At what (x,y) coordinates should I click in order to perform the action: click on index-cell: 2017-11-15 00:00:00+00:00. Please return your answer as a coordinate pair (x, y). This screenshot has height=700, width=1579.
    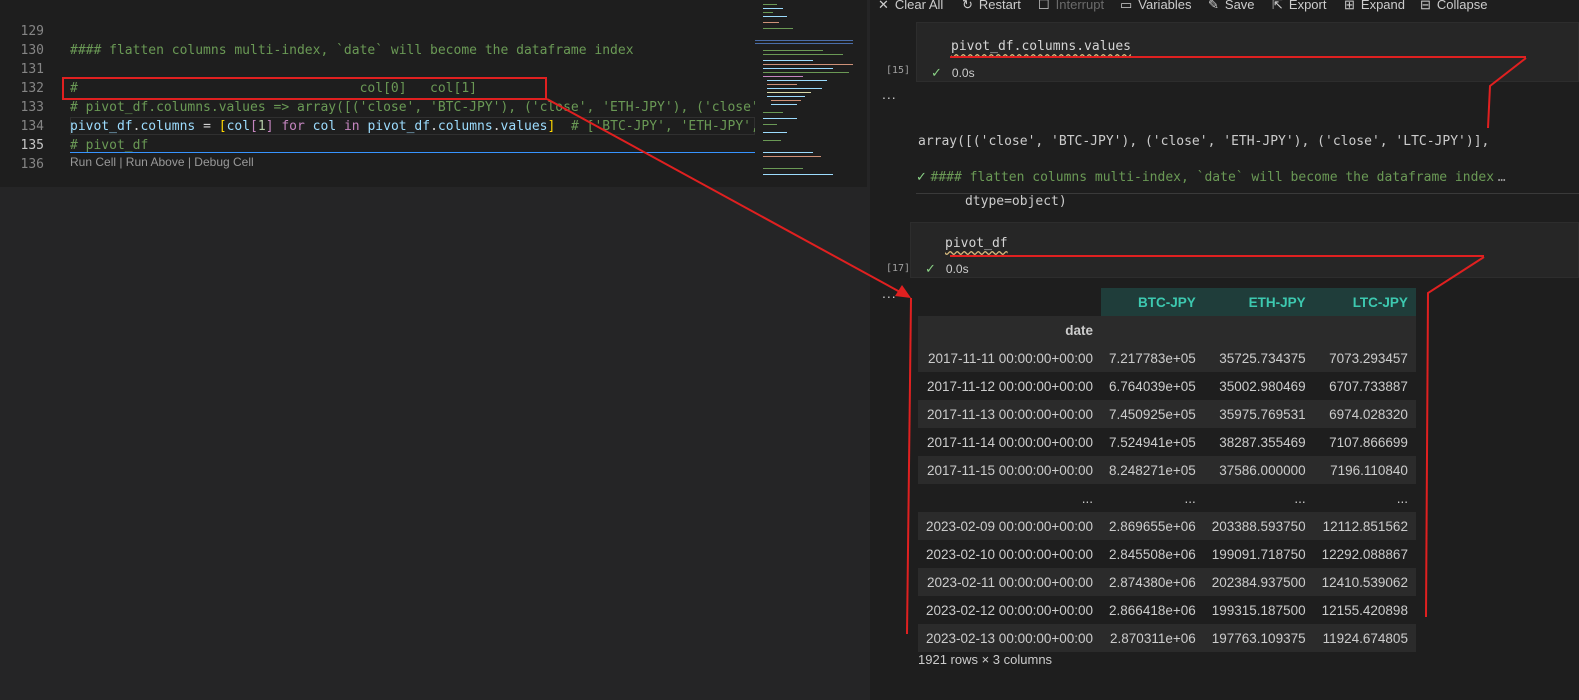
    Looking at the image, I should click on (1010, 470).